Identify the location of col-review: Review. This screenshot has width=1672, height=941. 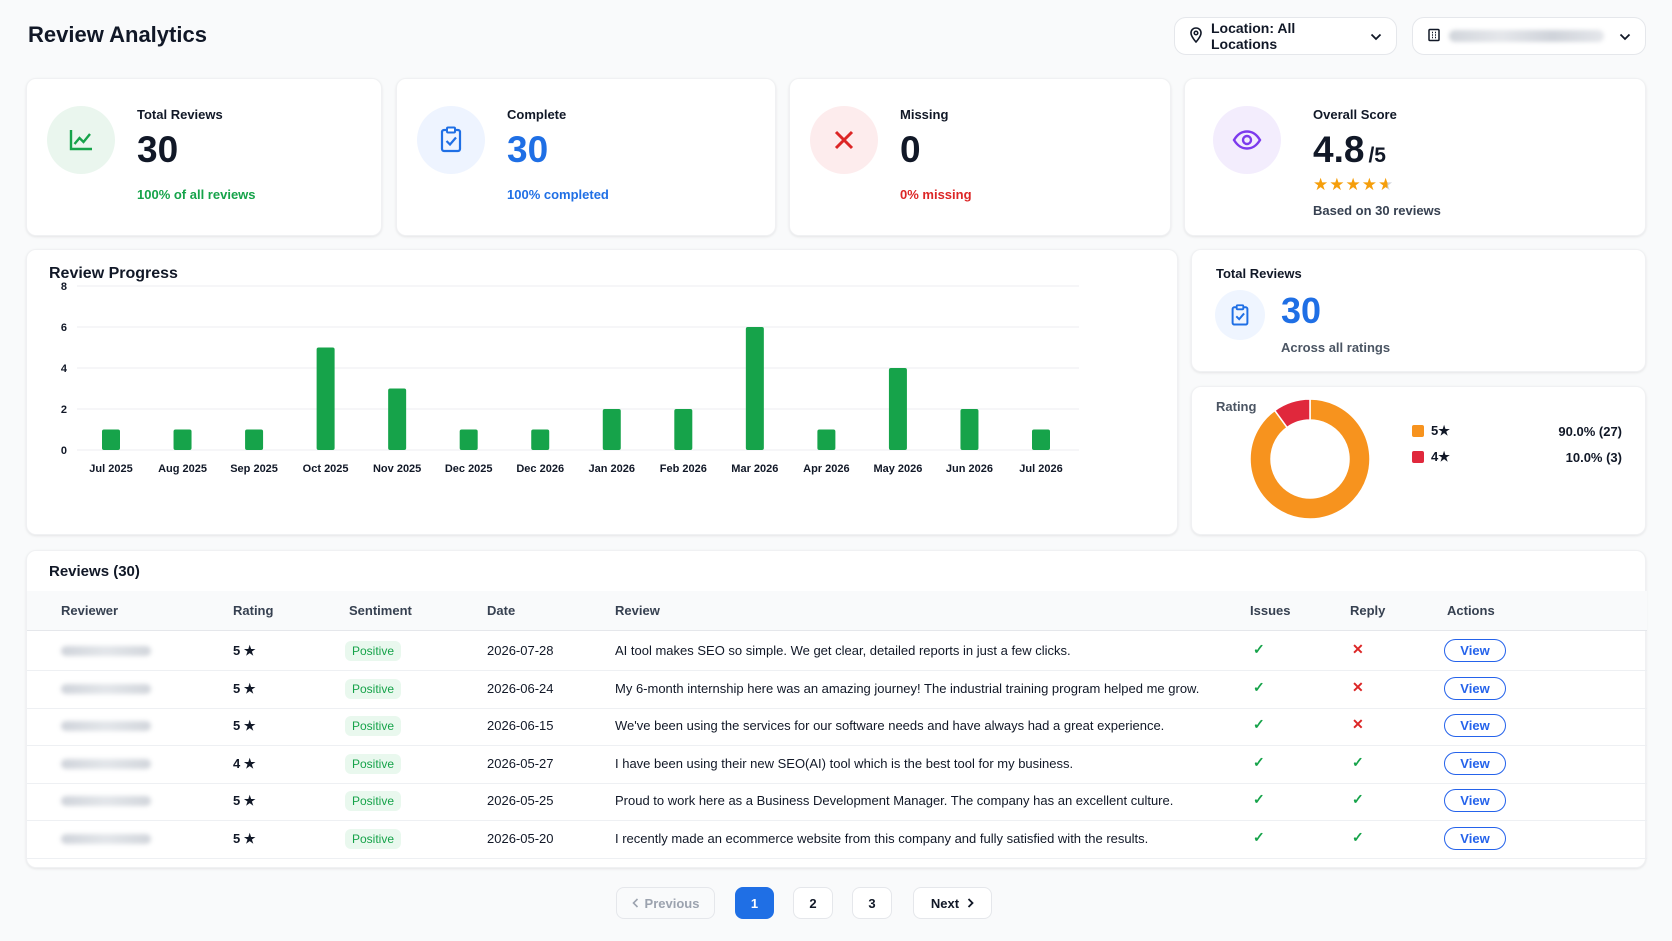
(637, 610).